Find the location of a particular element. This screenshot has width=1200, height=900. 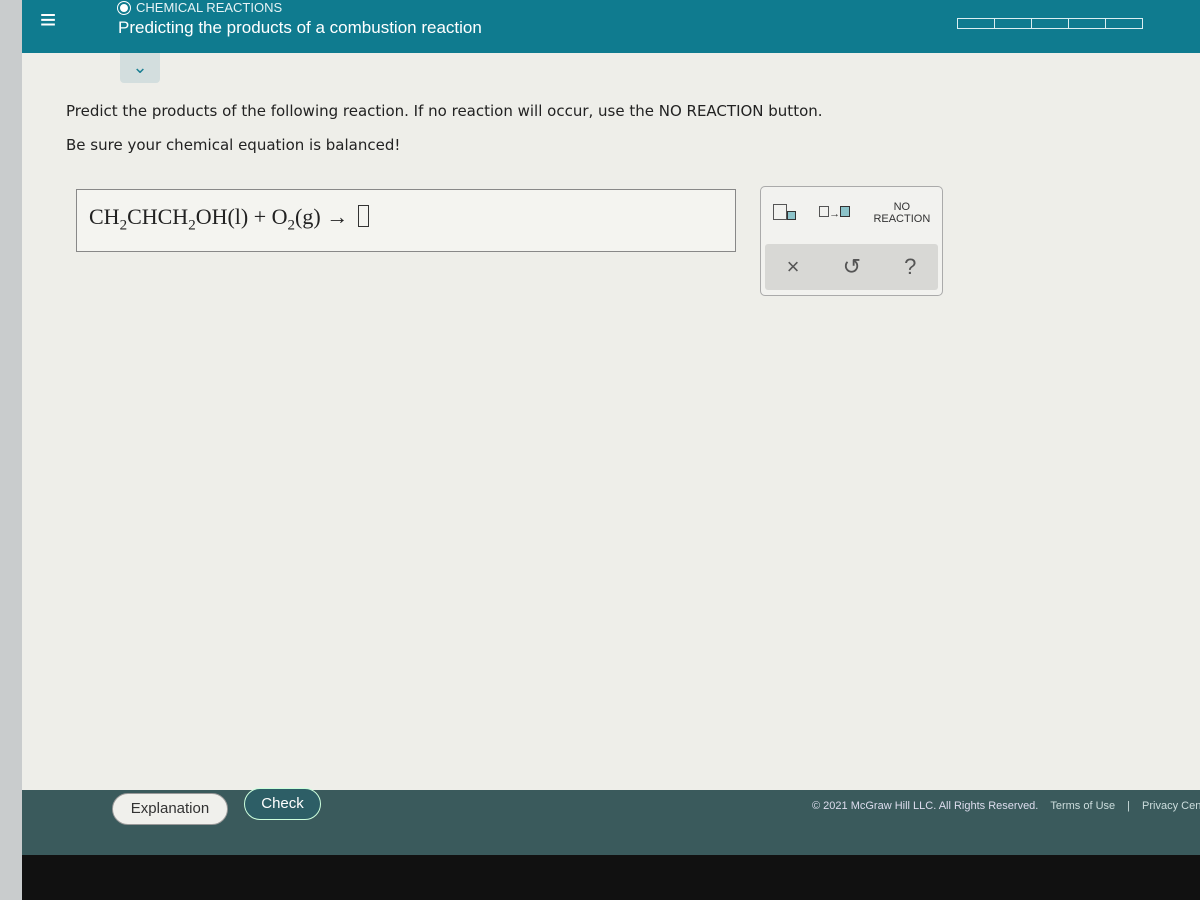

eq-text: CHCH is located at coordinates (158, 216).